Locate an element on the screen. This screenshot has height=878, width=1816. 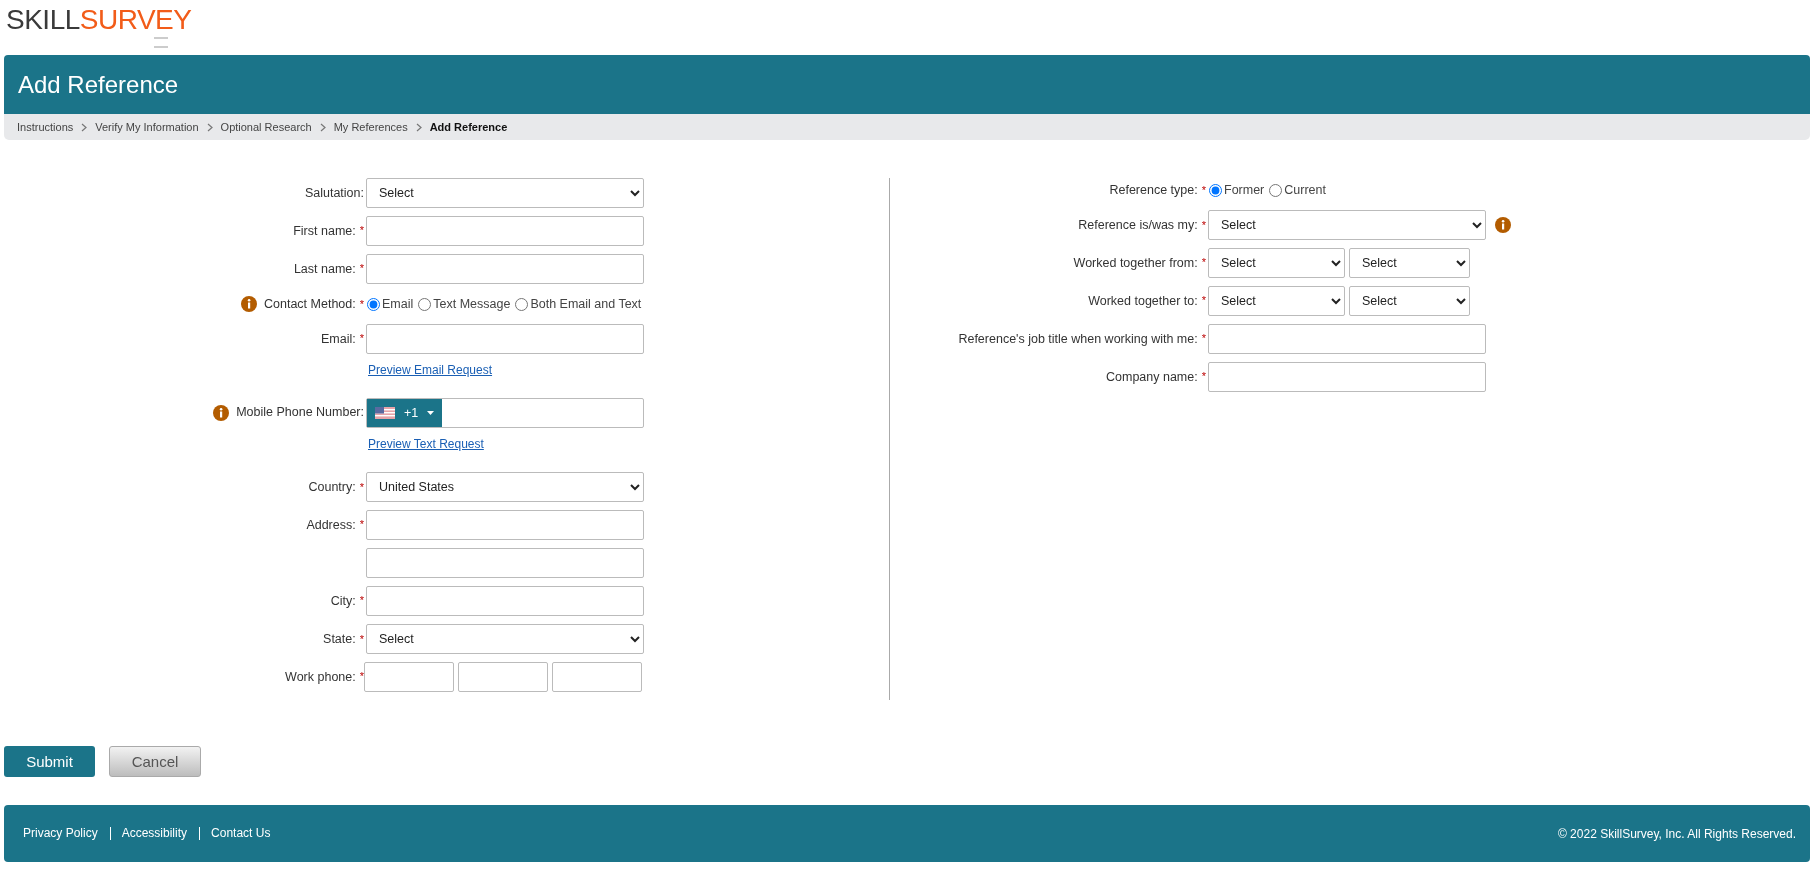
field-label: Work phone: is located at coordinates (320, 677).